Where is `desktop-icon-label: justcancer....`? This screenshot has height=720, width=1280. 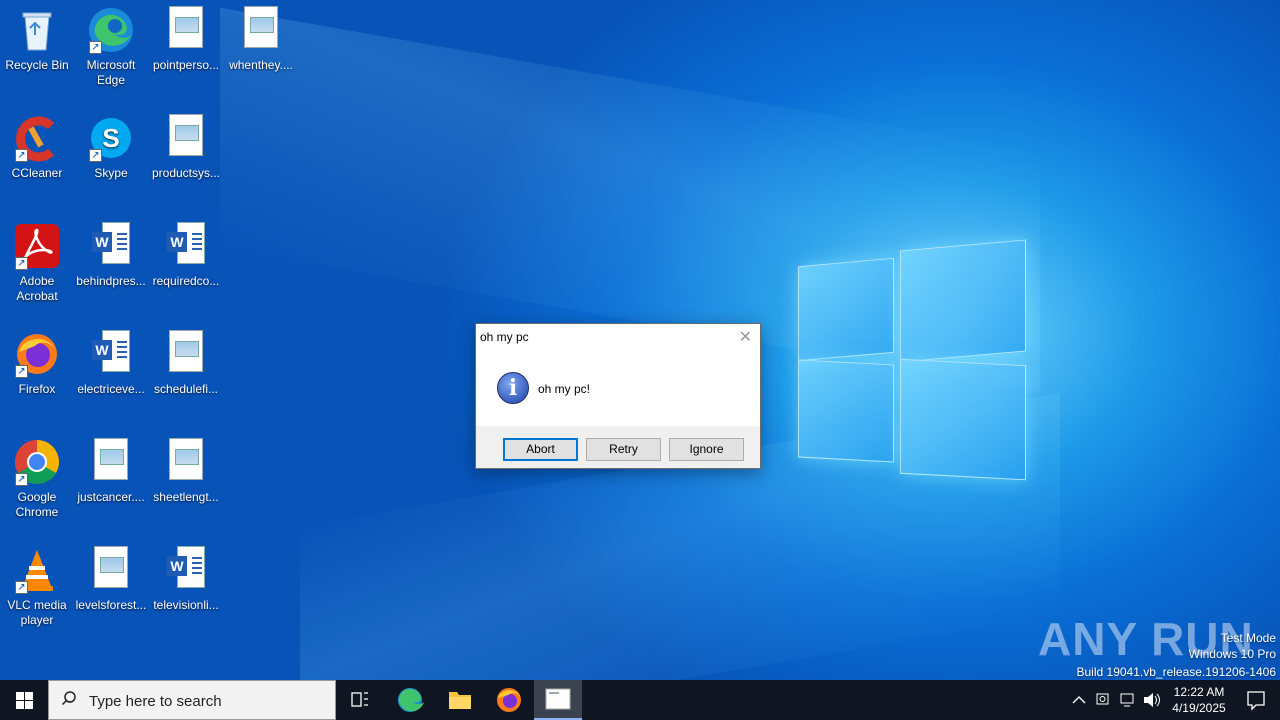
desktop-icon-label: justcancer.... is located at coordinates (111, 497).